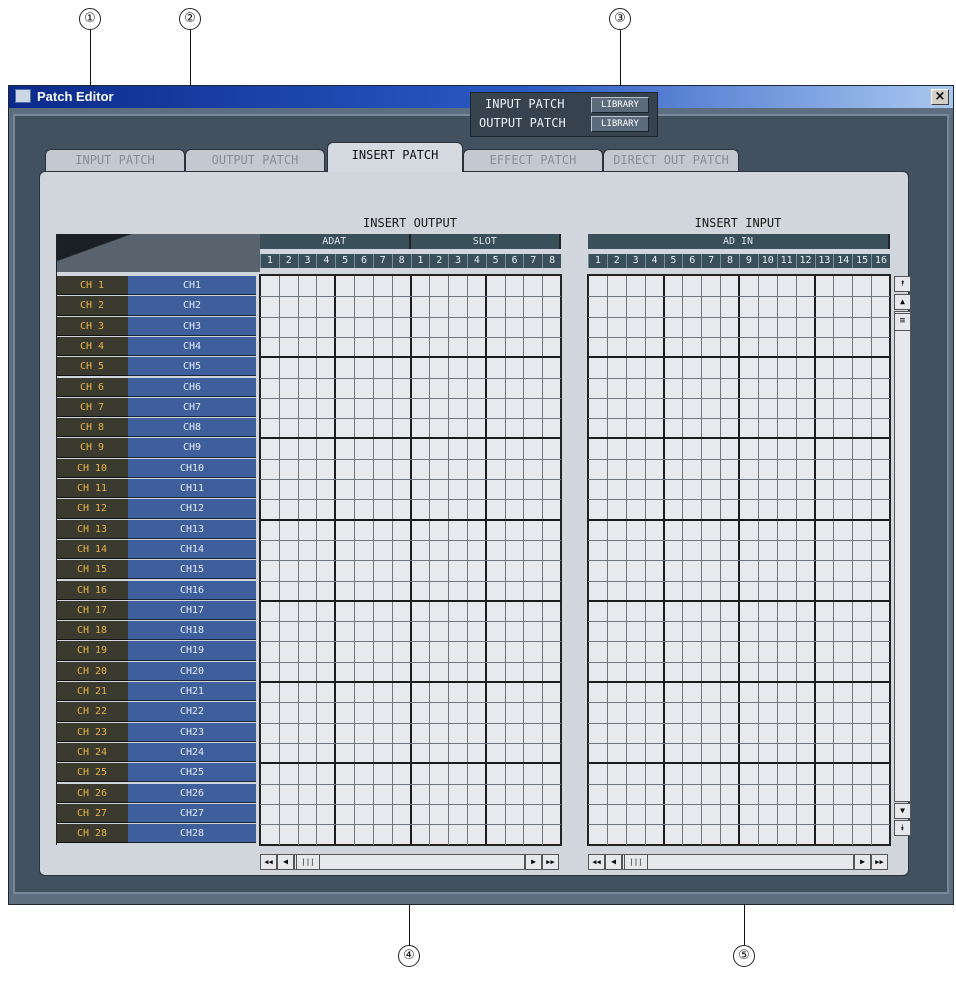 The image size is (956, 987). Describe the element at coordinates (476, 261) in the screenshot. I see `insert-output-column-number: 4` at that location.